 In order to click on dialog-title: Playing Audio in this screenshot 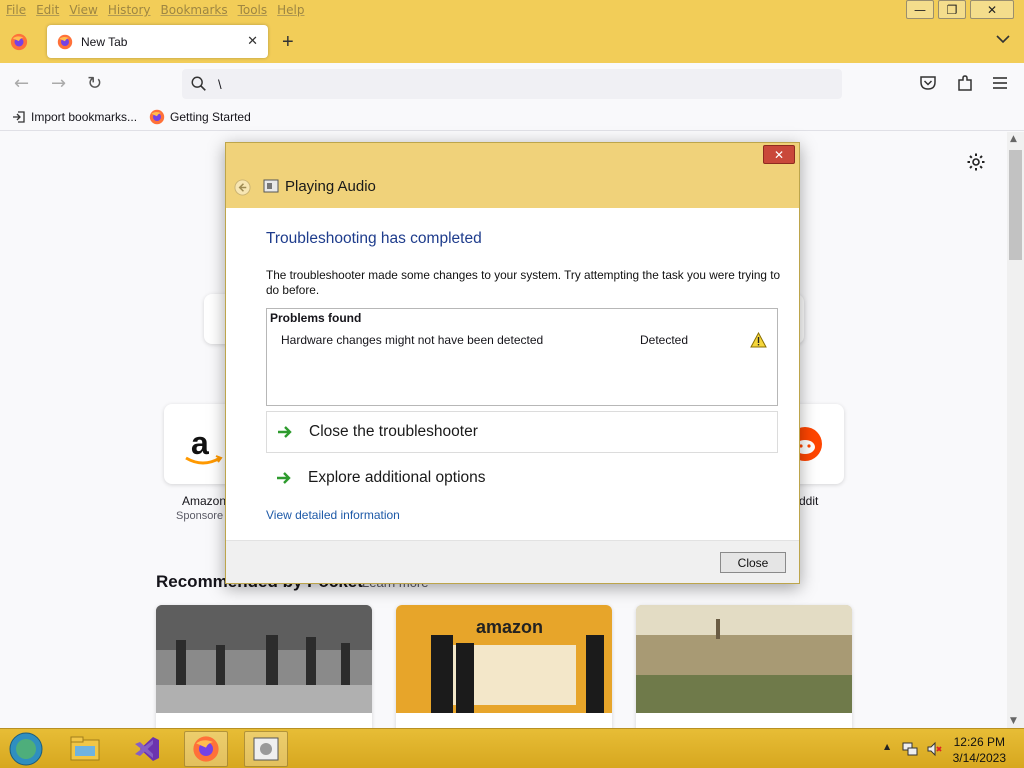, I will do `click(330, 186)`.